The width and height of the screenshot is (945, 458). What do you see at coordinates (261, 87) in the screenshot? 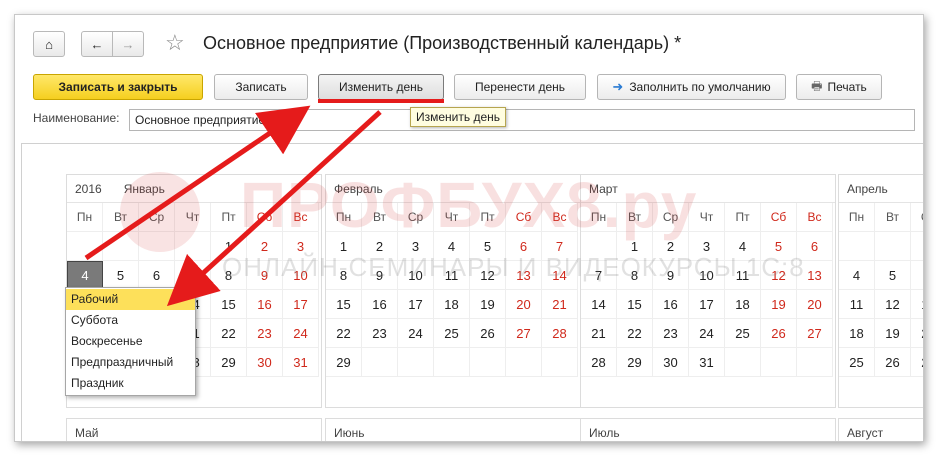
I see `save-button: Записать` at bounding box center [261, 87].